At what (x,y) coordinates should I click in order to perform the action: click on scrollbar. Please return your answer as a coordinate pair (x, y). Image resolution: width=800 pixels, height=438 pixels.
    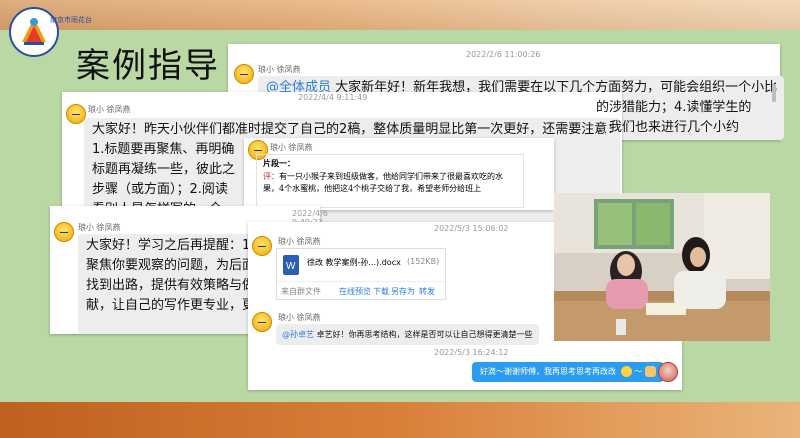
    Looking at the image, I should click on (774, 93).